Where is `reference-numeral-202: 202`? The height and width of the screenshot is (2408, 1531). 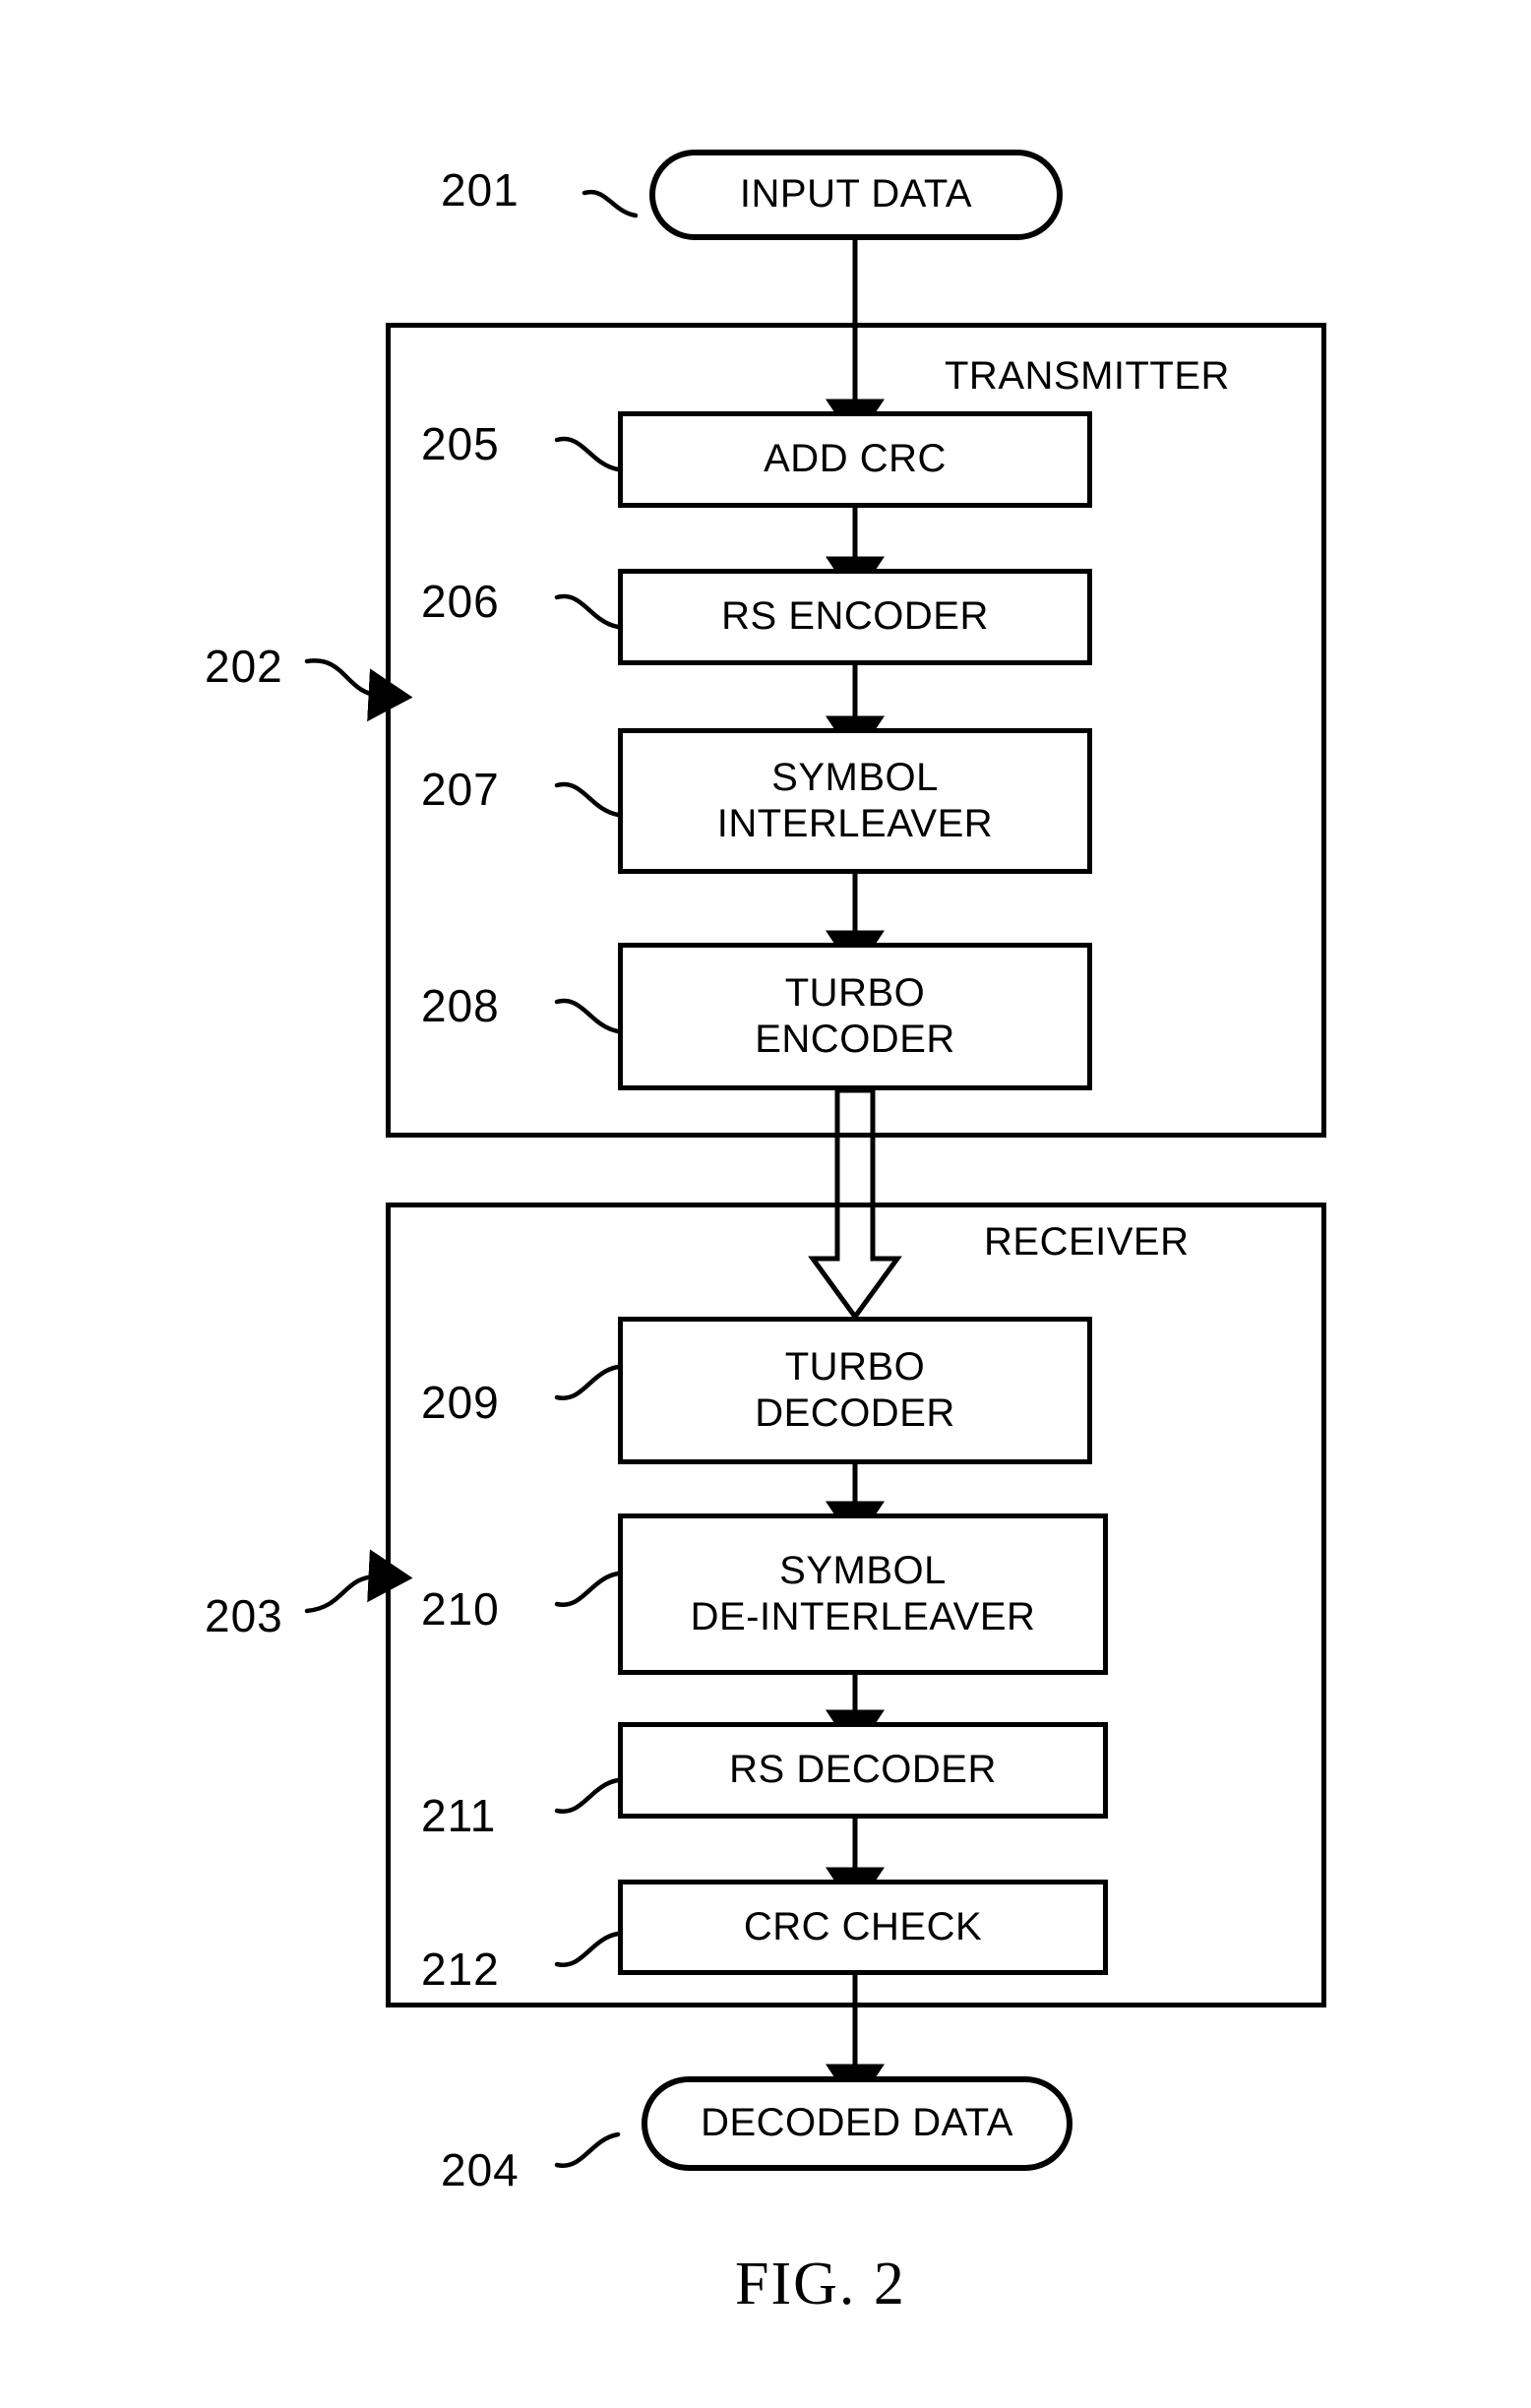
reference-numeral-202: 202 is located at coordinates (244, 666).